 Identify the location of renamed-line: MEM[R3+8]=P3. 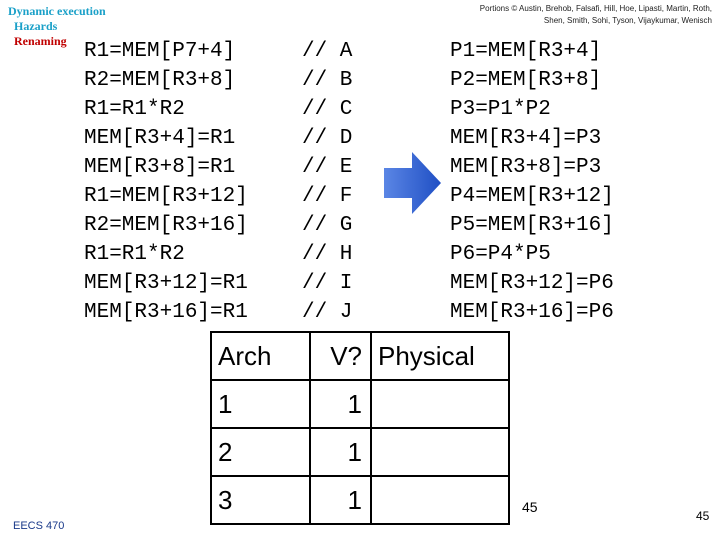
(526, 167).